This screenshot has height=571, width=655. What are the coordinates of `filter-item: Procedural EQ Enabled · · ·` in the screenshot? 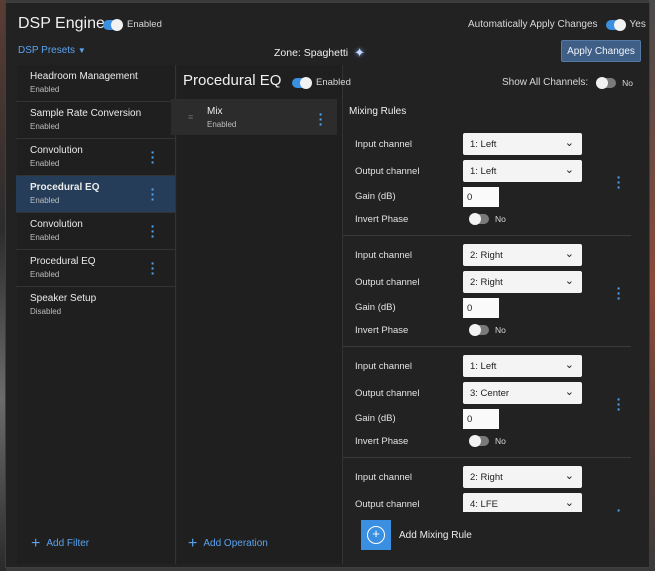 It's located at (95, 268).